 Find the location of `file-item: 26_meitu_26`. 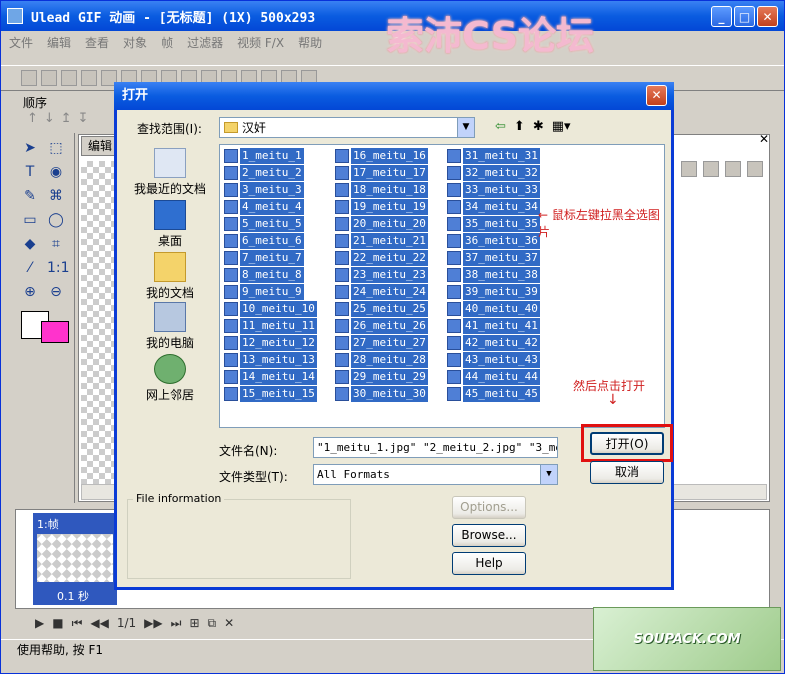

file-item: 26_meitu_26 is located at coordinates (381, 326).